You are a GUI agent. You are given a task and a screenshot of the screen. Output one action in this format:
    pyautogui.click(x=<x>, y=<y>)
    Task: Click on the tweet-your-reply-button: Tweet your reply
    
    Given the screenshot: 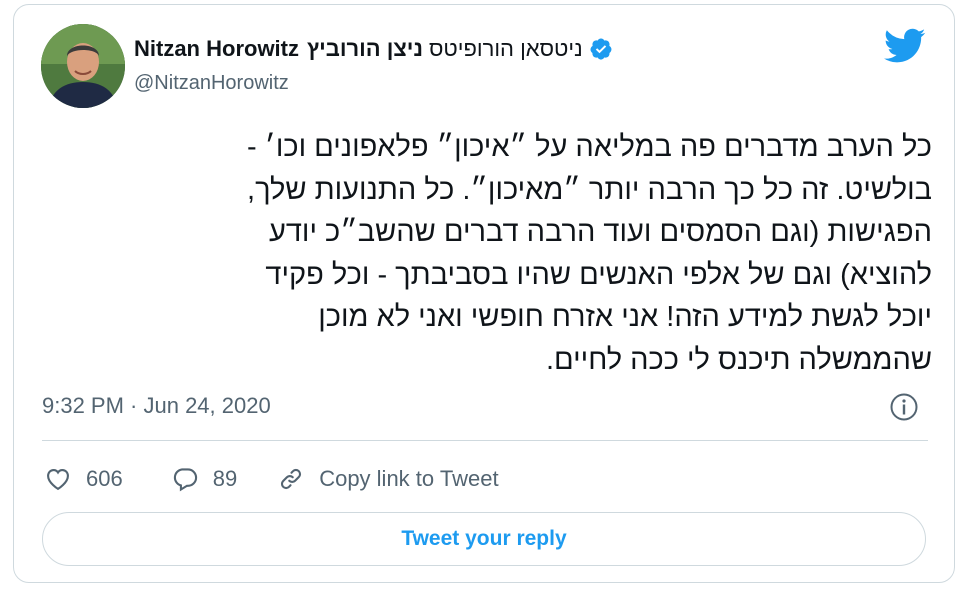 What is the action you would take?
    pyautogui.click(x=484, y=539)
    